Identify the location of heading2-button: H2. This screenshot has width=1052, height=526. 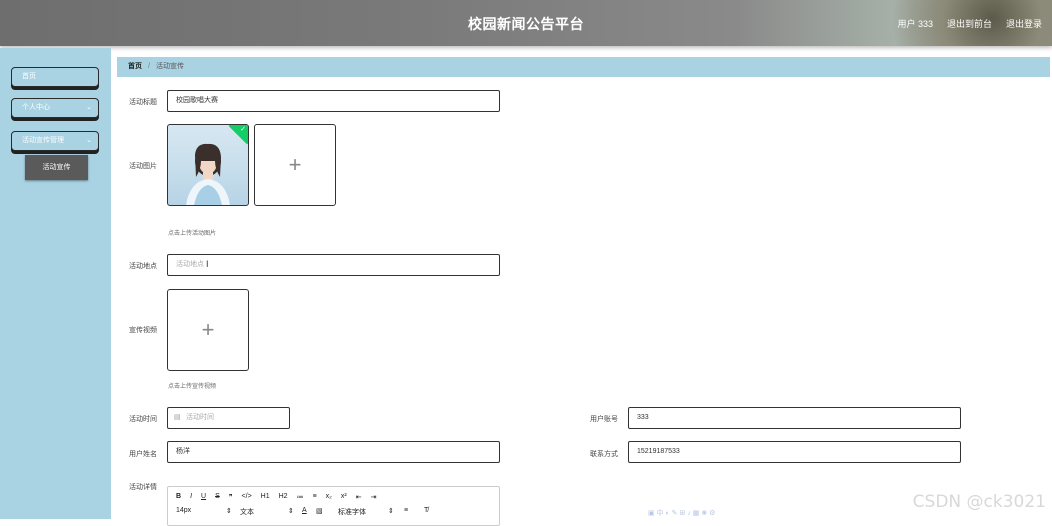
(283, 497).